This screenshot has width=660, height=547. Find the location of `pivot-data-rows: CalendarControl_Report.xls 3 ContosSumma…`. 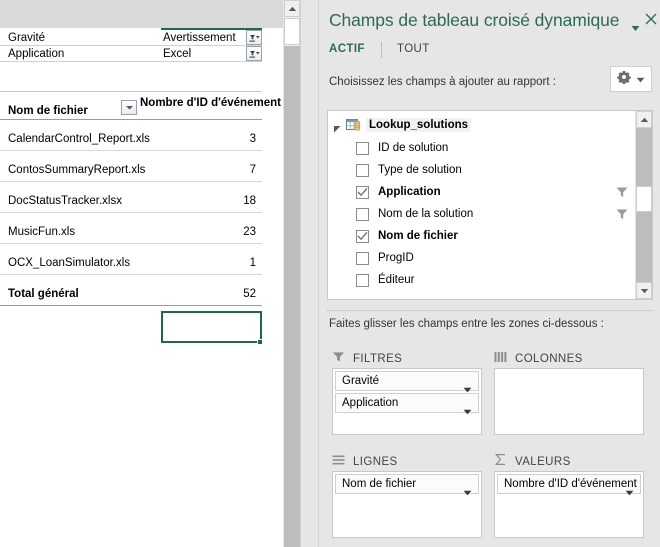

pivot-data-rows: CalendarControl_Report.xls 3 ContosSumma… is located at coordinates (131, 213).